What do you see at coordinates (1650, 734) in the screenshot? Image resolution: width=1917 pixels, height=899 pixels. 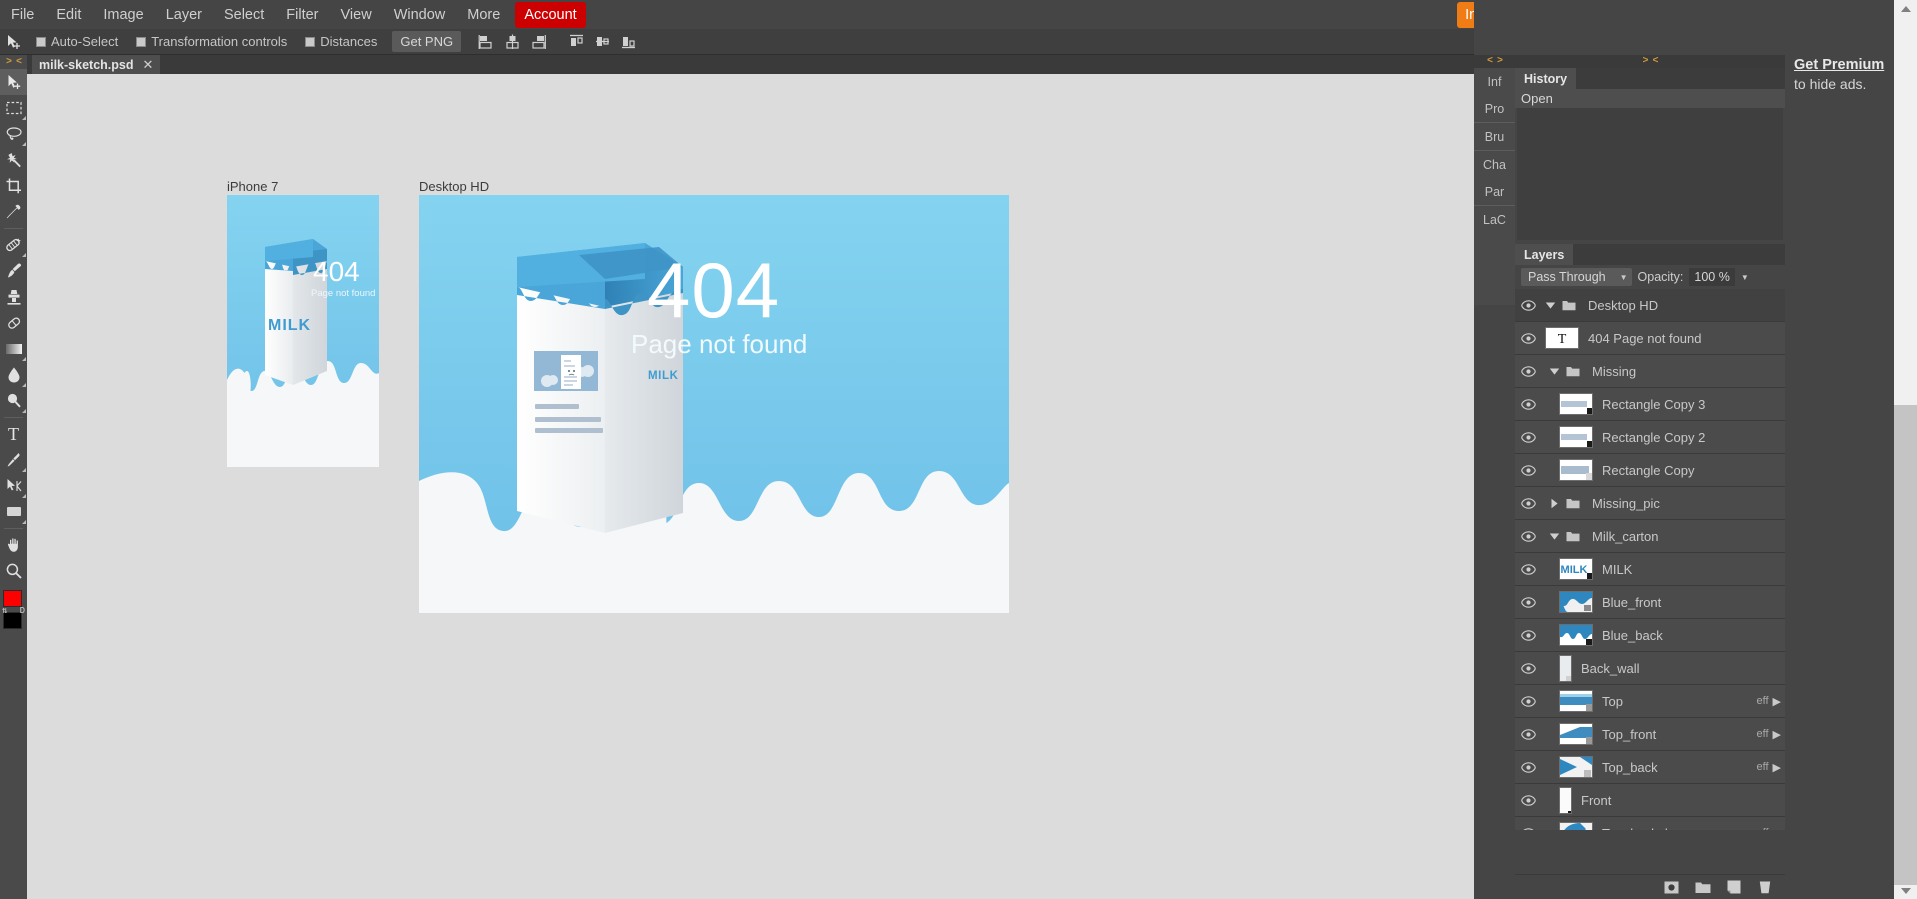 I see `layer-row: Top_front eff ▶` at bounding box center [1650, 734].